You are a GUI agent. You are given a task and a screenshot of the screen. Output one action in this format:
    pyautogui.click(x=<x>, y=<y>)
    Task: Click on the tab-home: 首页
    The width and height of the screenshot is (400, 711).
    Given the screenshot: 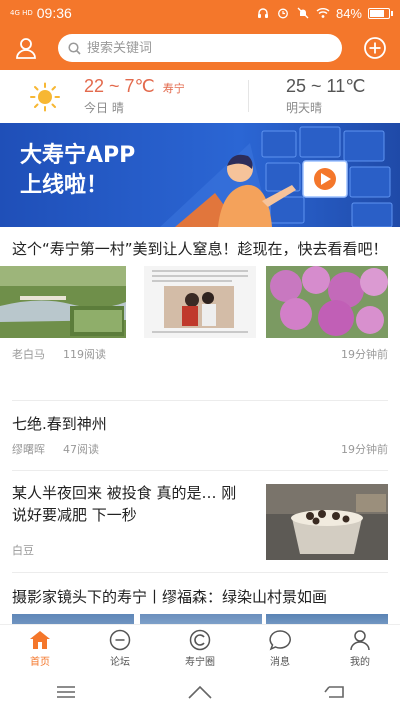 What is the action you would take?
    pyautogui.click(x=40, y=648)
    